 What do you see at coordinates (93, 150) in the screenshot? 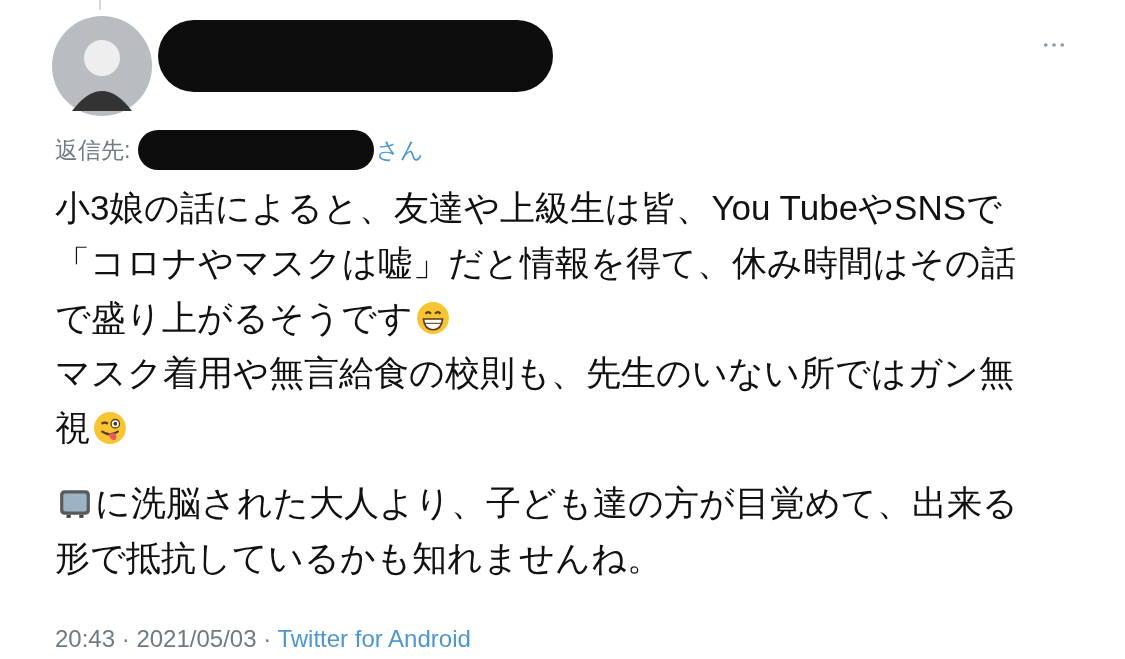
I see `reply-label: 返信先:` at bounding box center [93, 150].